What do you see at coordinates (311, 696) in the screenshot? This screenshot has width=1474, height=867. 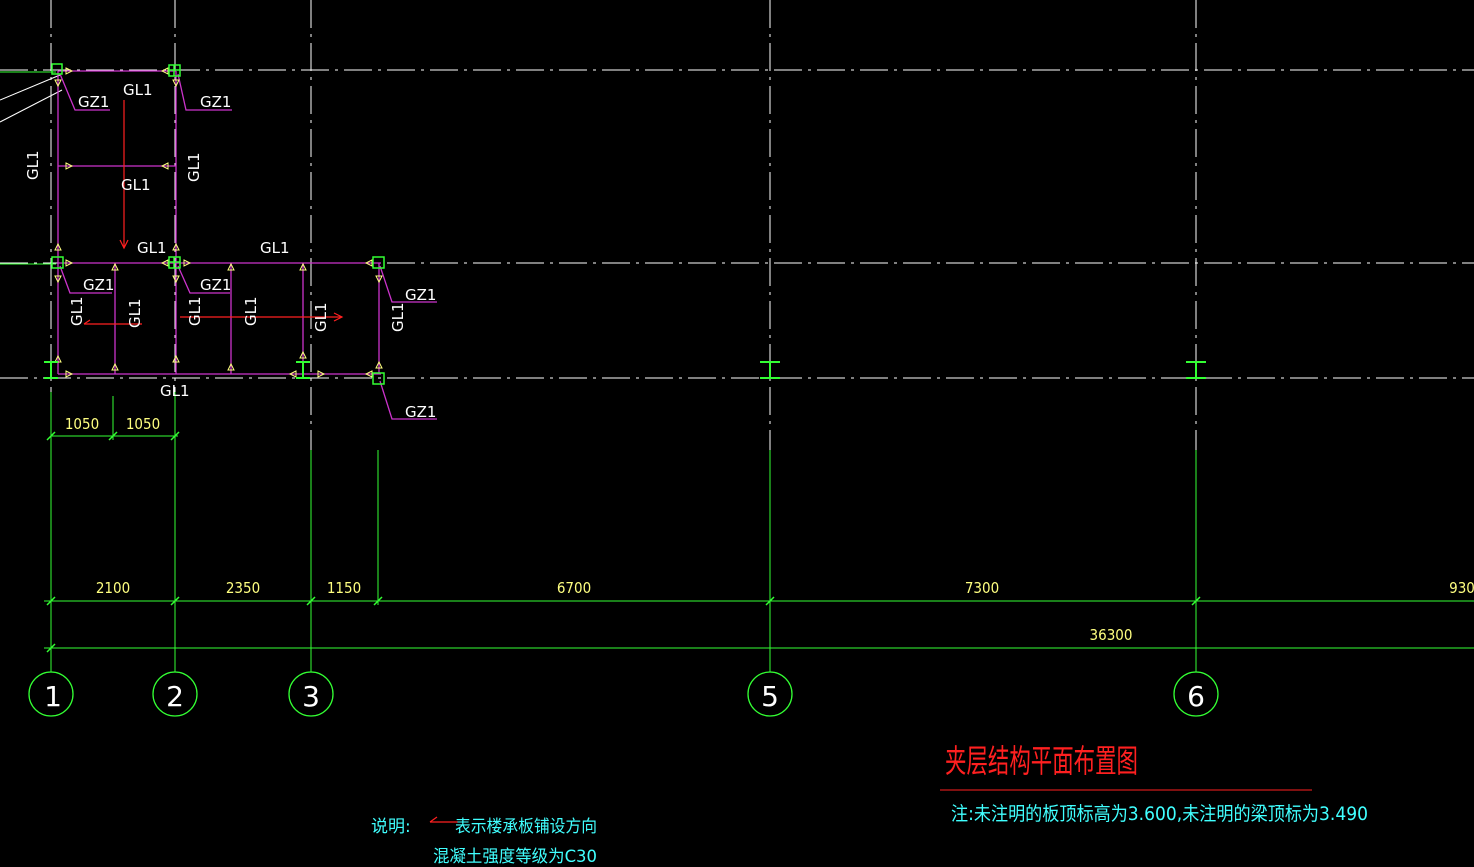 I see `axis-label-3: 3` at bounding box center [311, 696].